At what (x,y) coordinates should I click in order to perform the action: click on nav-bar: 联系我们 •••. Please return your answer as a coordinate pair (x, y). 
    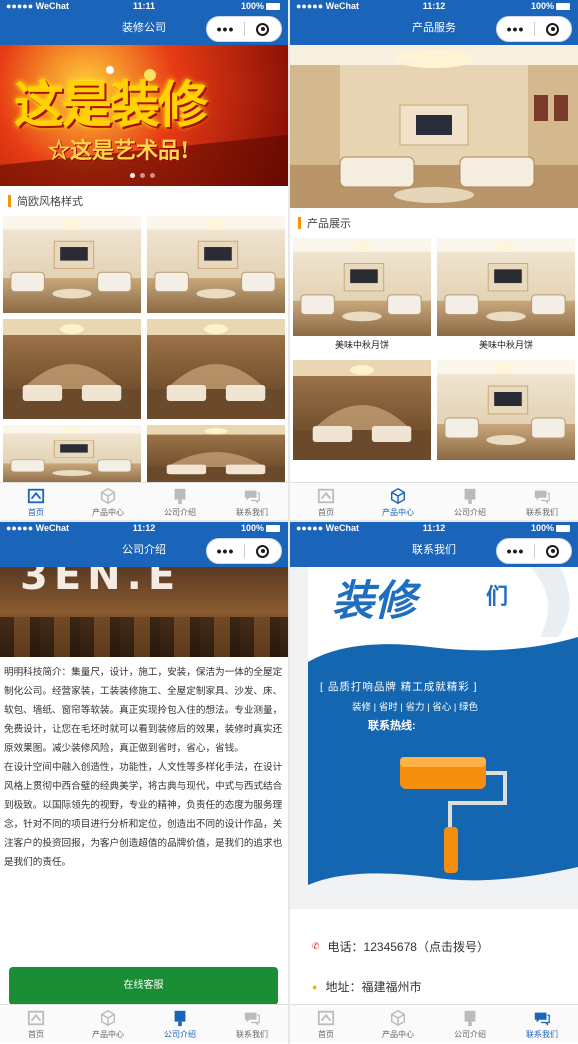
    Looking at the image, I should click on (434, 551).